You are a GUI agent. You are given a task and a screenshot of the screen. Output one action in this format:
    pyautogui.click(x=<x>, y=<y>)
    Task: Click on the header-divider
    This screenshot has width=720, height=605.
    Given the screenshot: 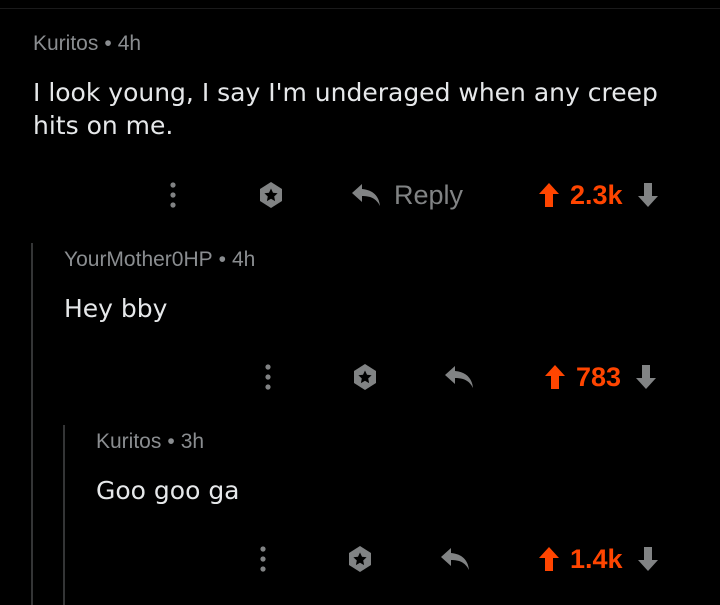 What is the action you would take?
    pyautogui.click(x=360, y=8)
    